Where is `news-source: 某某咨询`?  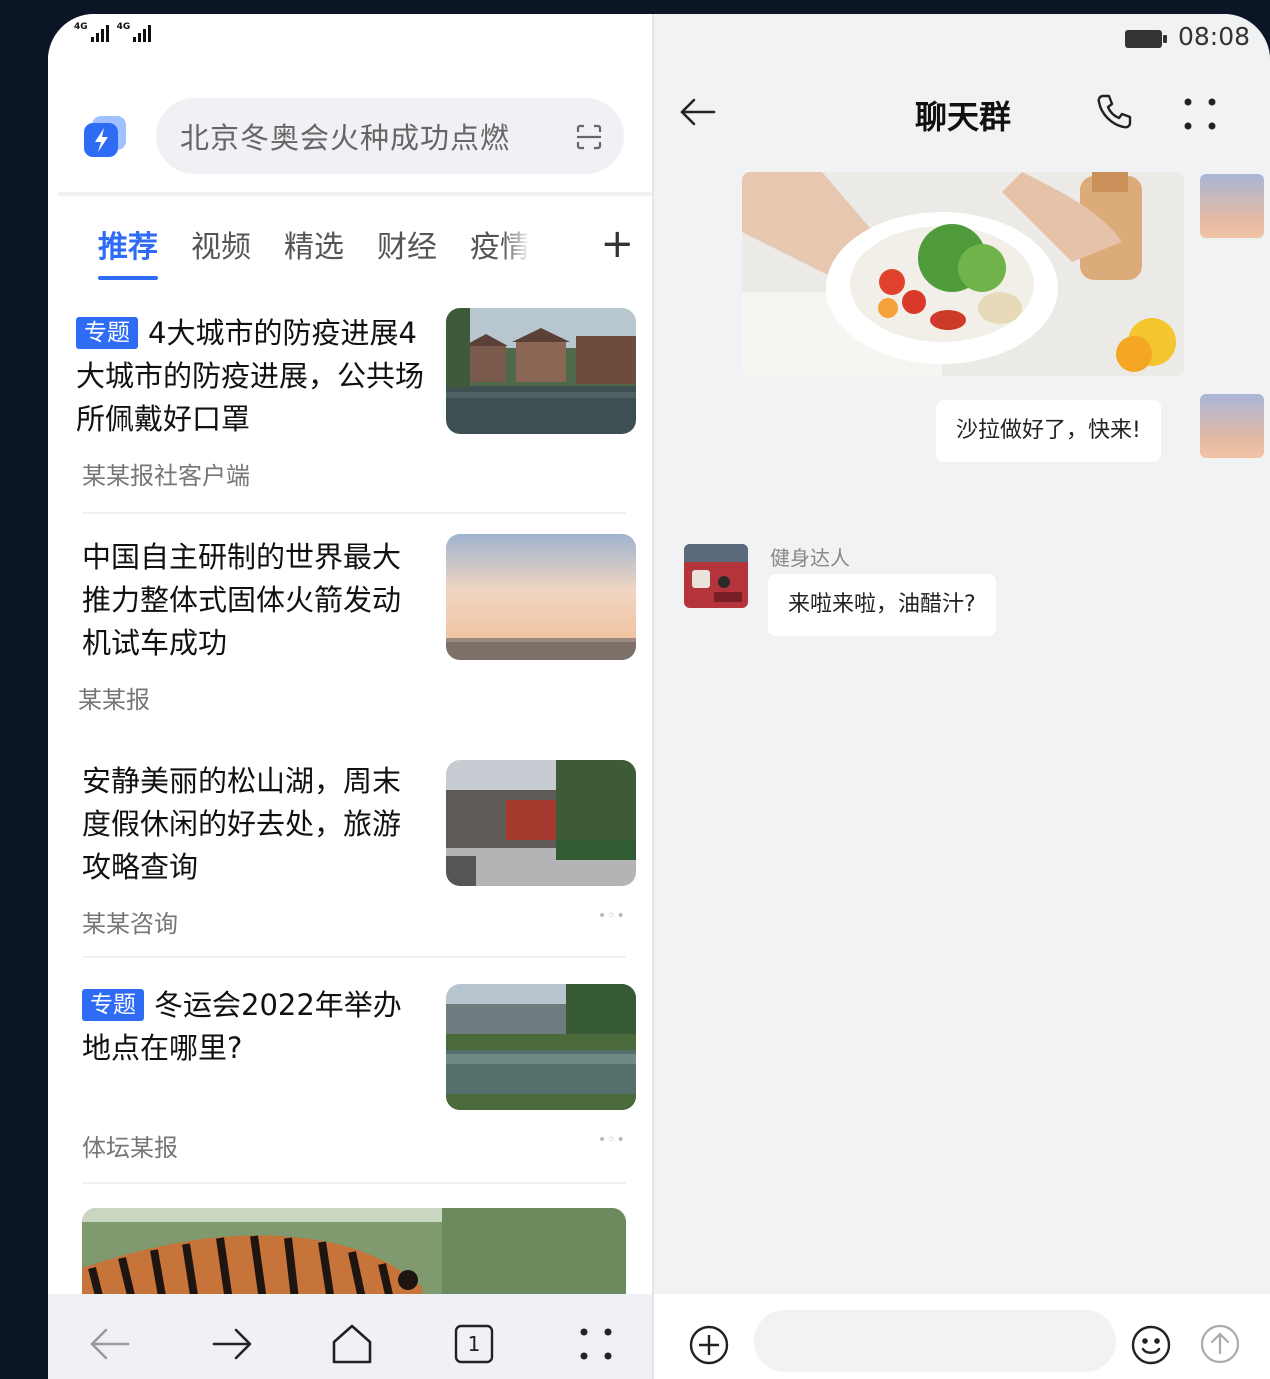
news-source: 某某咨询 is located at coordinates (130, 924).